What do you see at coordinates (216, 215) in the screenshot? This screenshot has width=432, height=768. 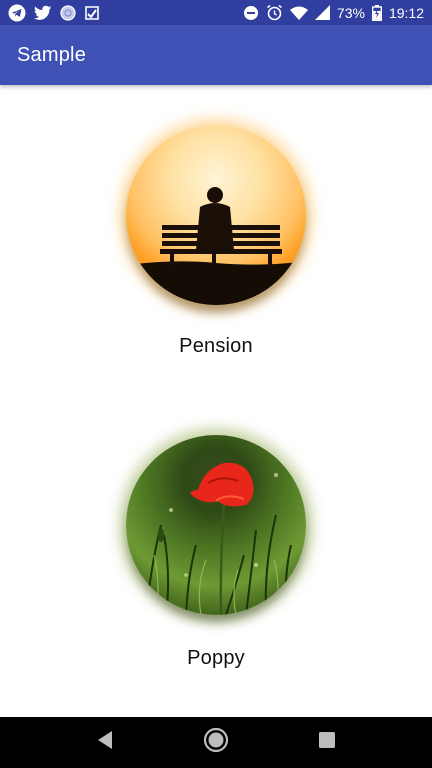 I see `bench-sunset-image` at bounding box center [216, 215].